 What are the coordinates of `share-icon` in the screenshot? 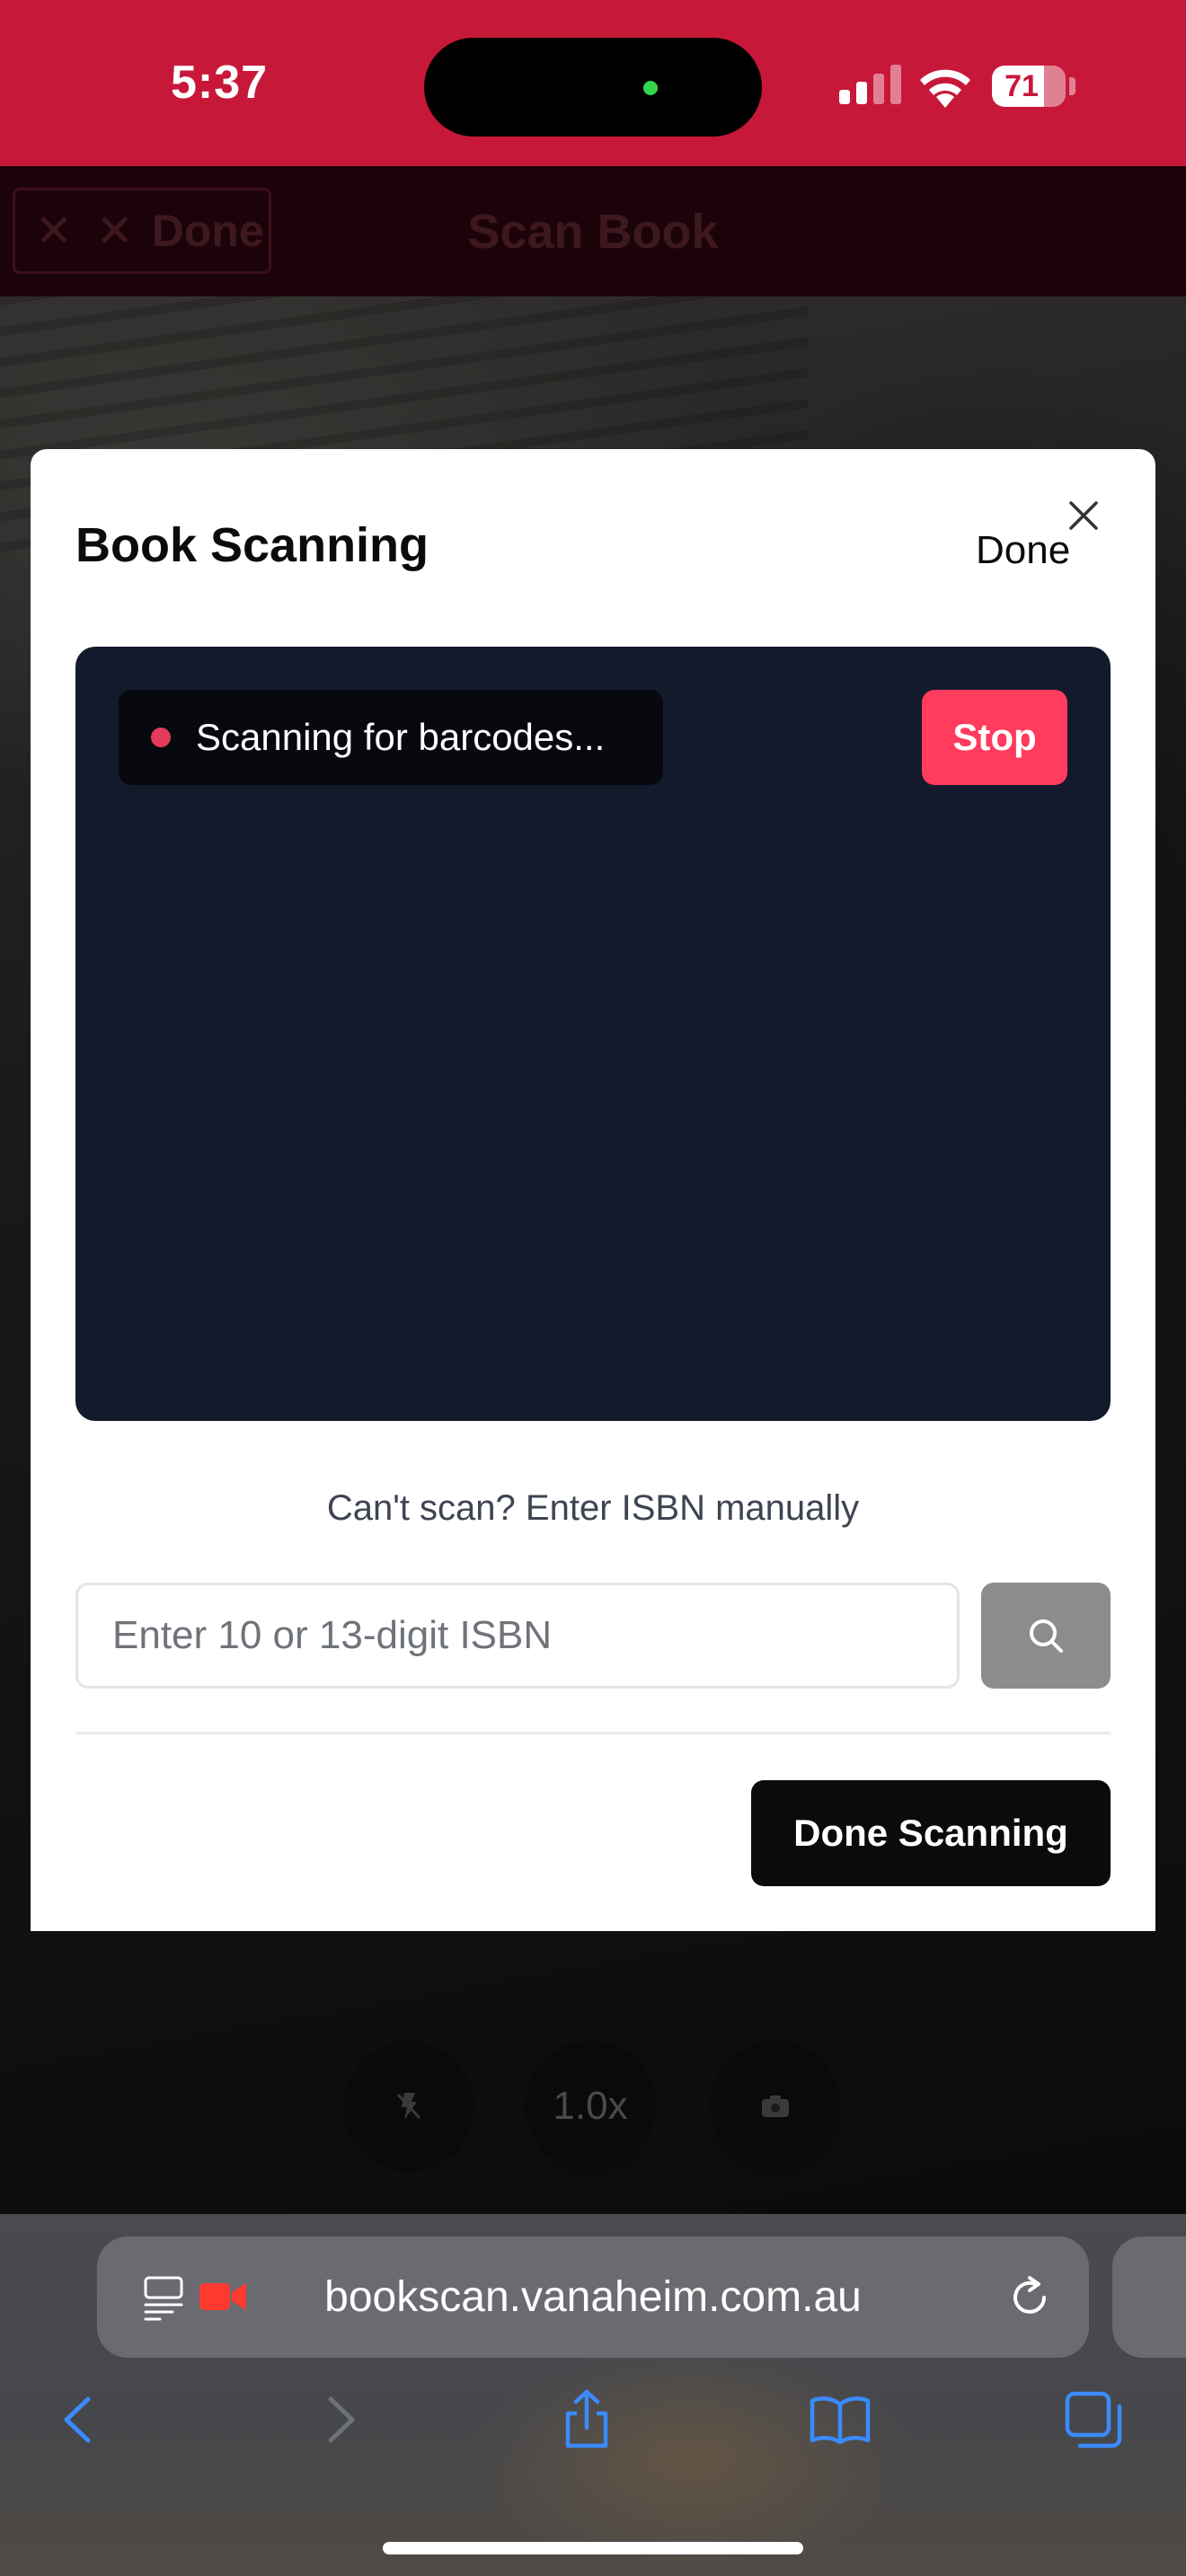 It's located at (586, 2419).